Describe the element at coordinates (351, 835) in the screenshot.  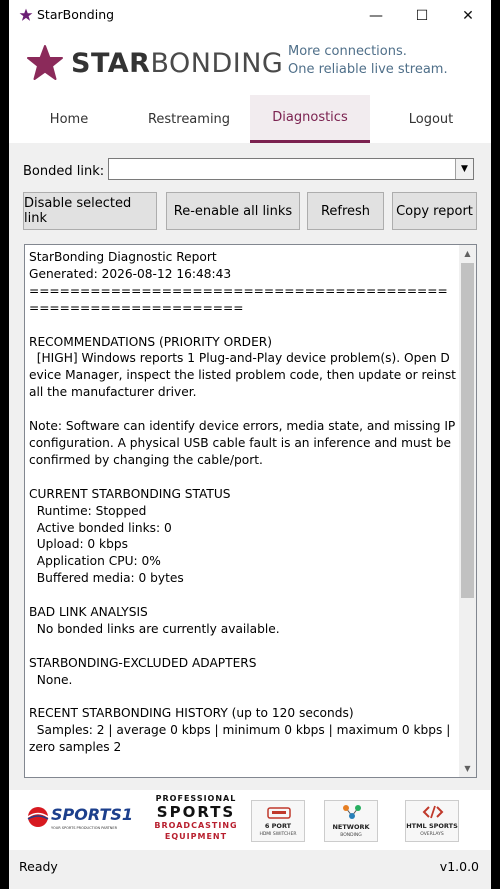
I see `network-sub: BONDING` at that location.